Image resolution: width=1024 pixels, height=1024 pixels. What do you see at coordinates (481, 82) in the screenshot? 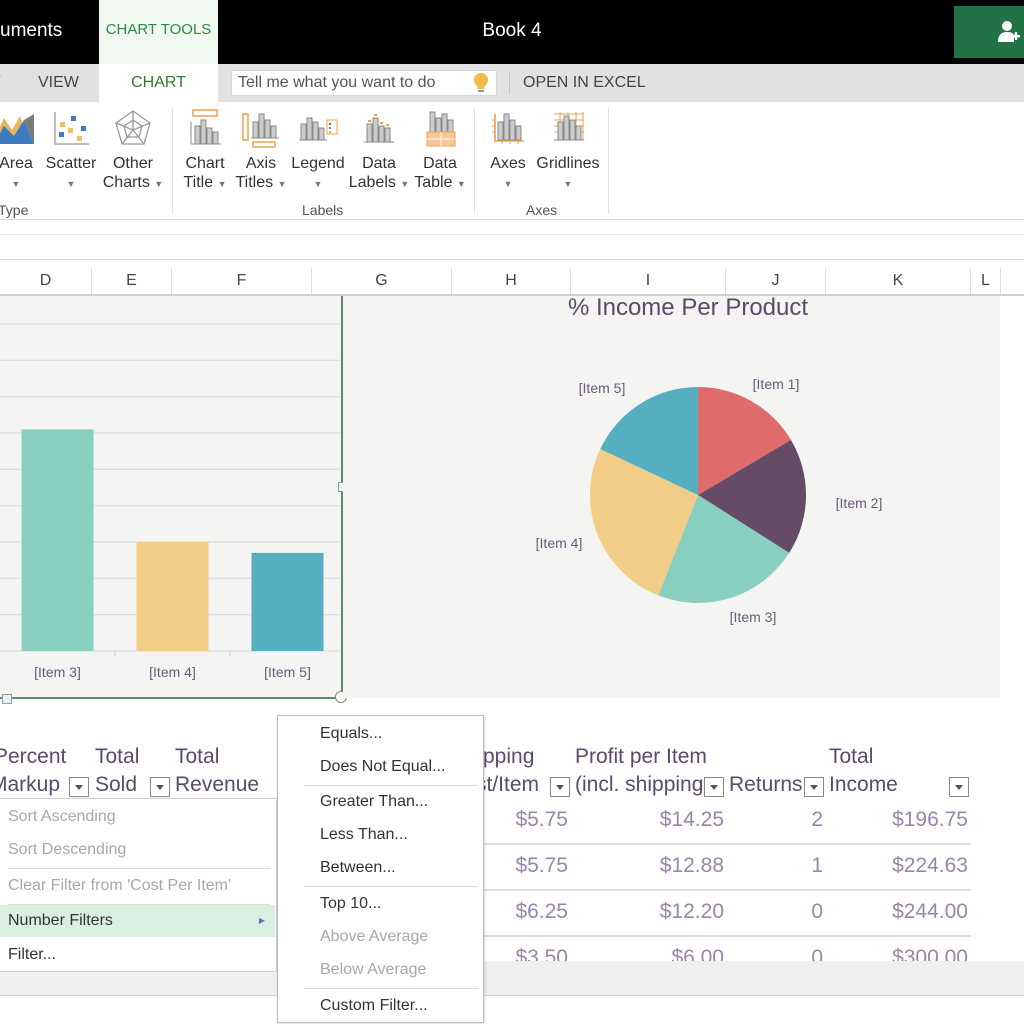
I see `lightbulb-icon` at bounding box center [481, 82].